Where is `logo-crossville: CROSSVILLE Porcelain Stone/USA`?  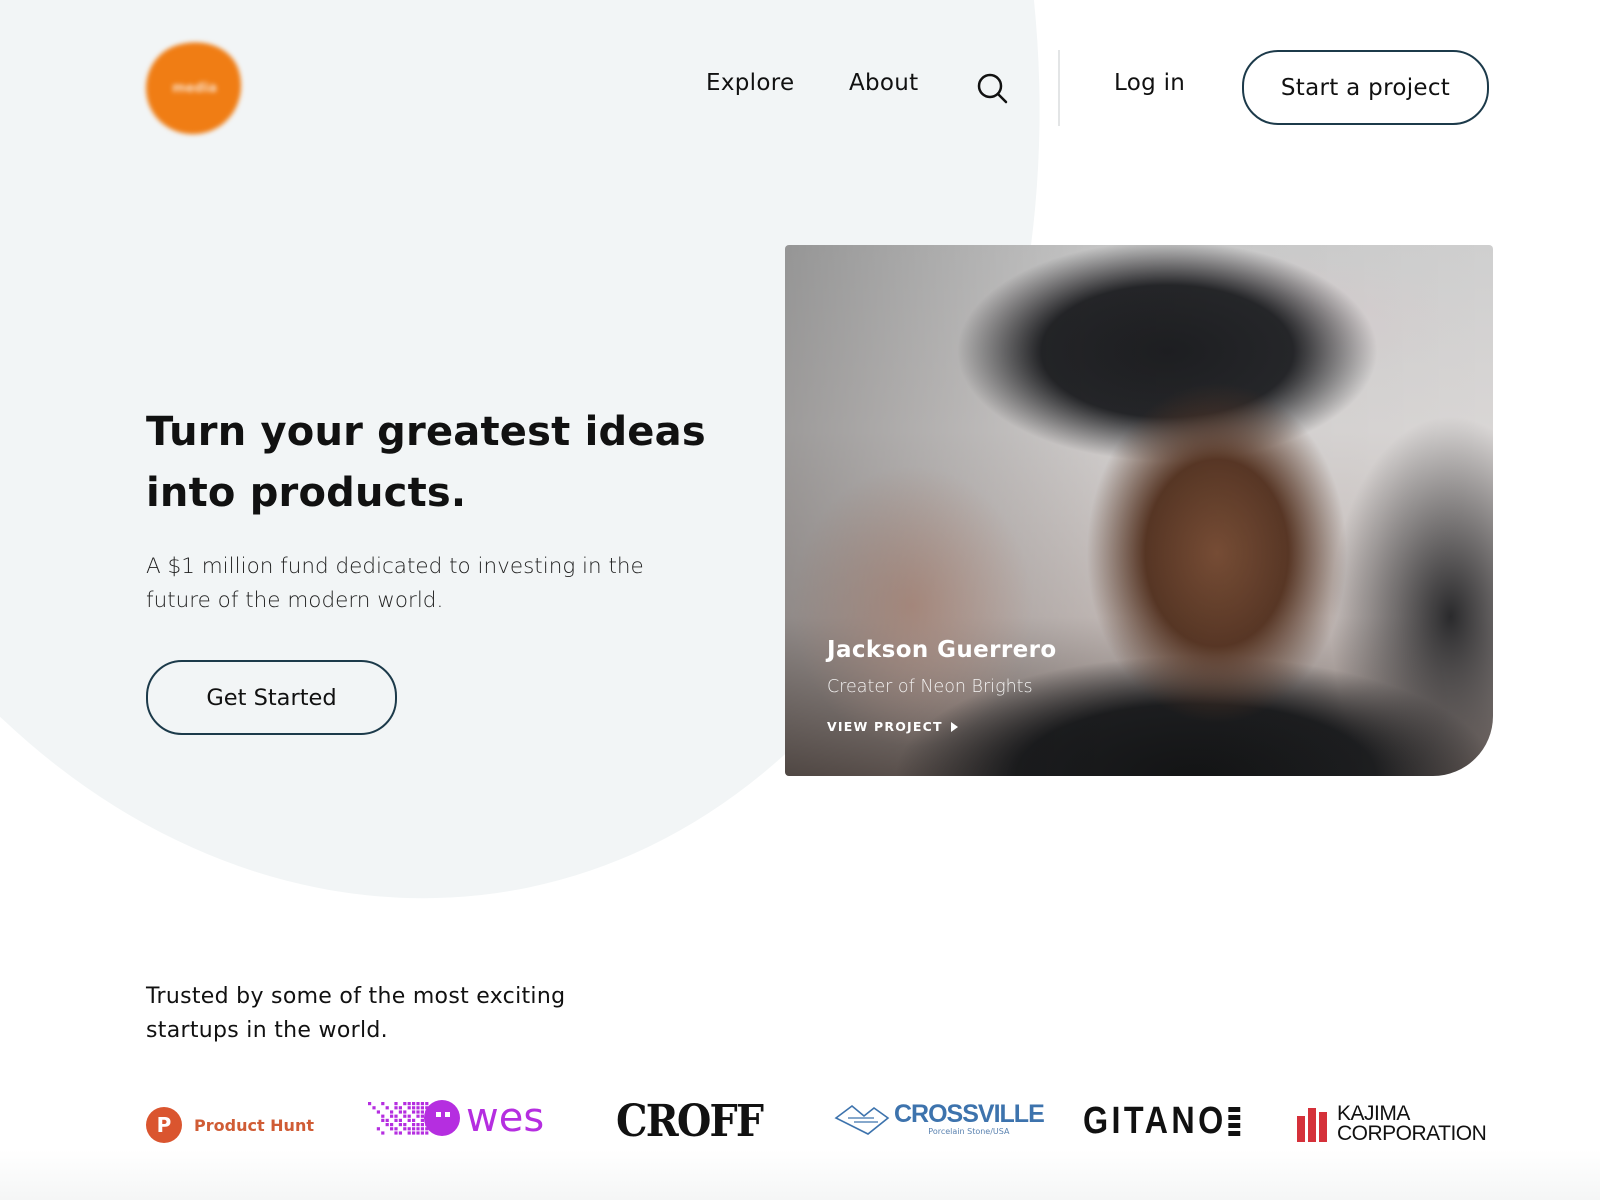
logo-crossville: CROSSVILLE Porcelain Stone/USA is located at coordinates (939, 1117).